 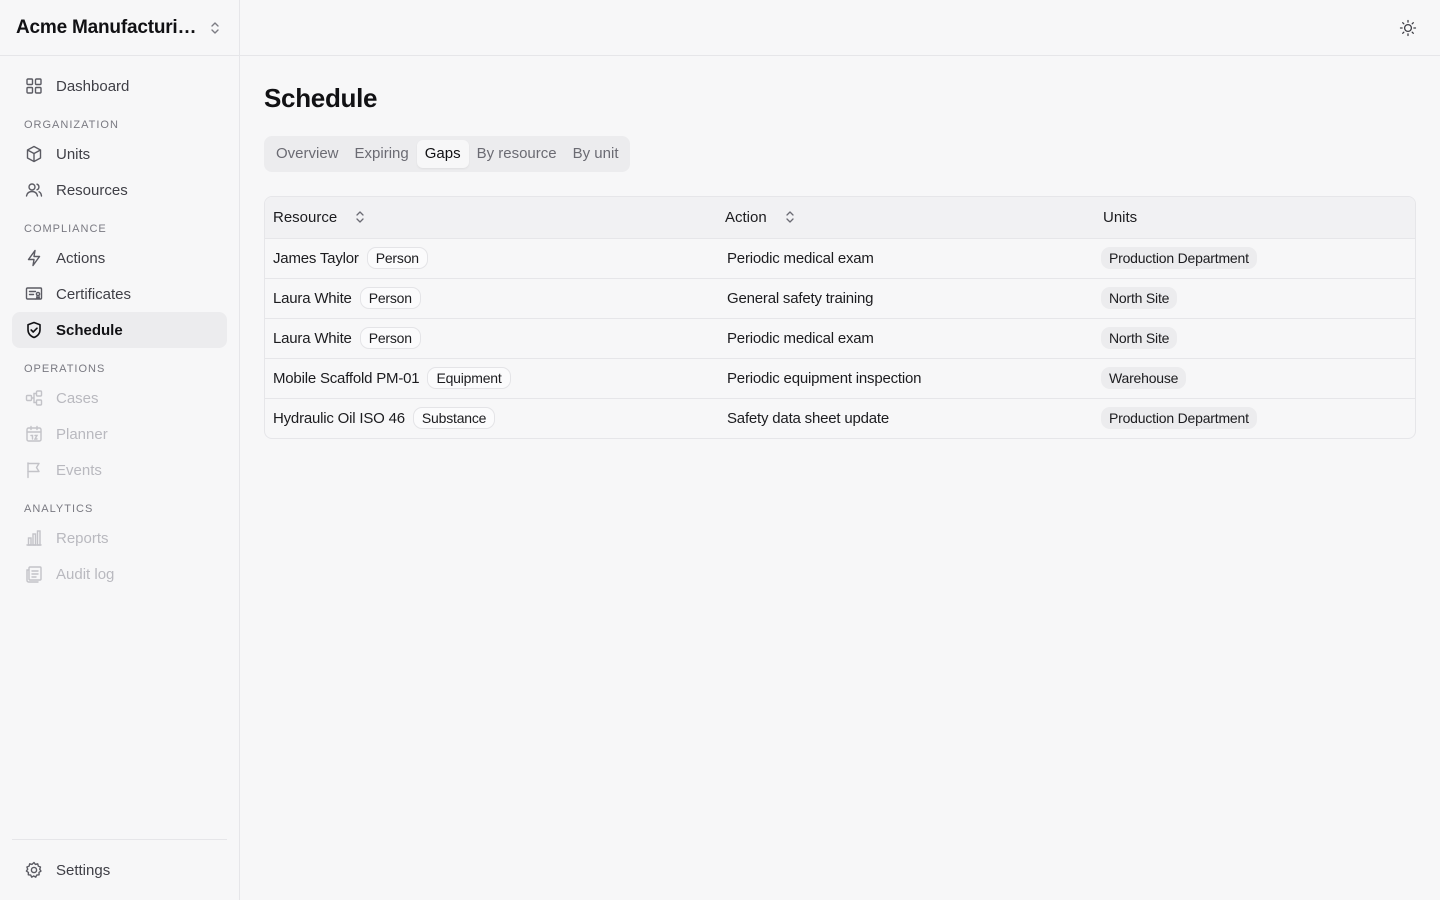 What do you see at coordinates (119, 434) in the screenshot?
I see `sidebar-item-planner: Planner` at bounding box center [119, 434].